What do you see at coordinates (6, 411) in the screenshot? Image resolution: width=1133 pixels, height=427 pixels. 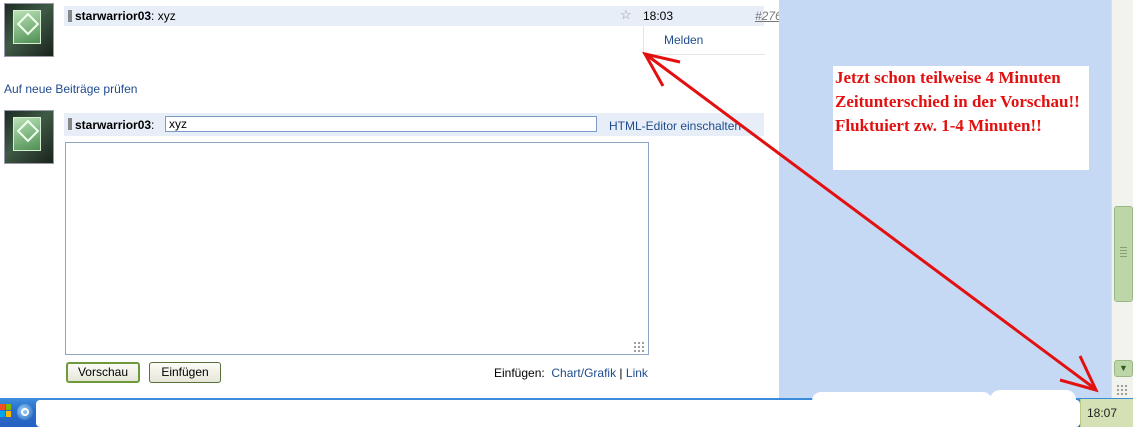 I see `windows-logo-icon` at bounding box center [6, 411].